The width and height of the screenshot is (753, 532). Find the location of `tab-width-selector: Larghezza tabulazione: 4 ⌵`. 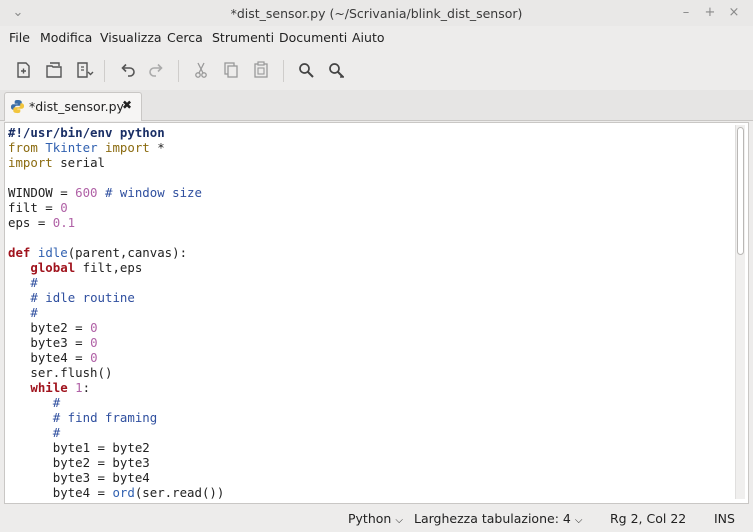

tab-width-selector: Larghezza tabulazione: 4 ⌵ is located at coordinates (498, 518).